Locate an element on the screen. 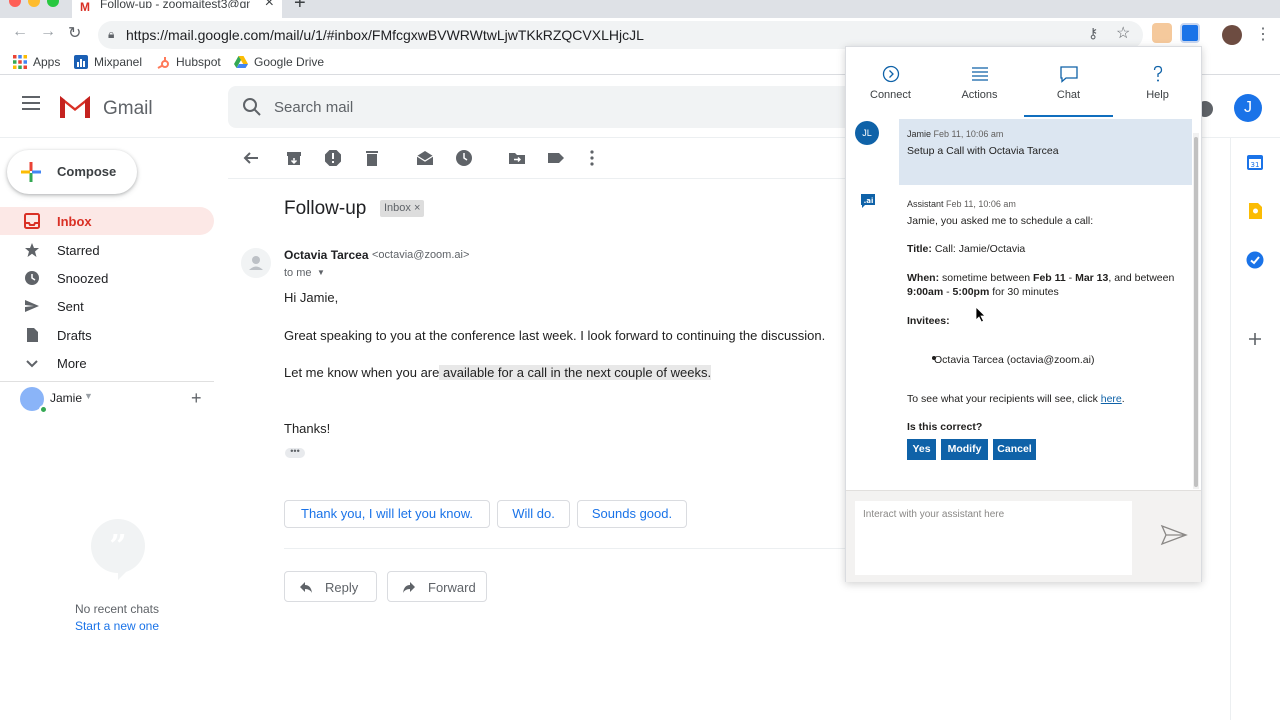 This screenshot has width=1280, height=720. browser-tabstrip: M Follow-up - zoomaitest3@gma × + is located at coordinates (640, 9).